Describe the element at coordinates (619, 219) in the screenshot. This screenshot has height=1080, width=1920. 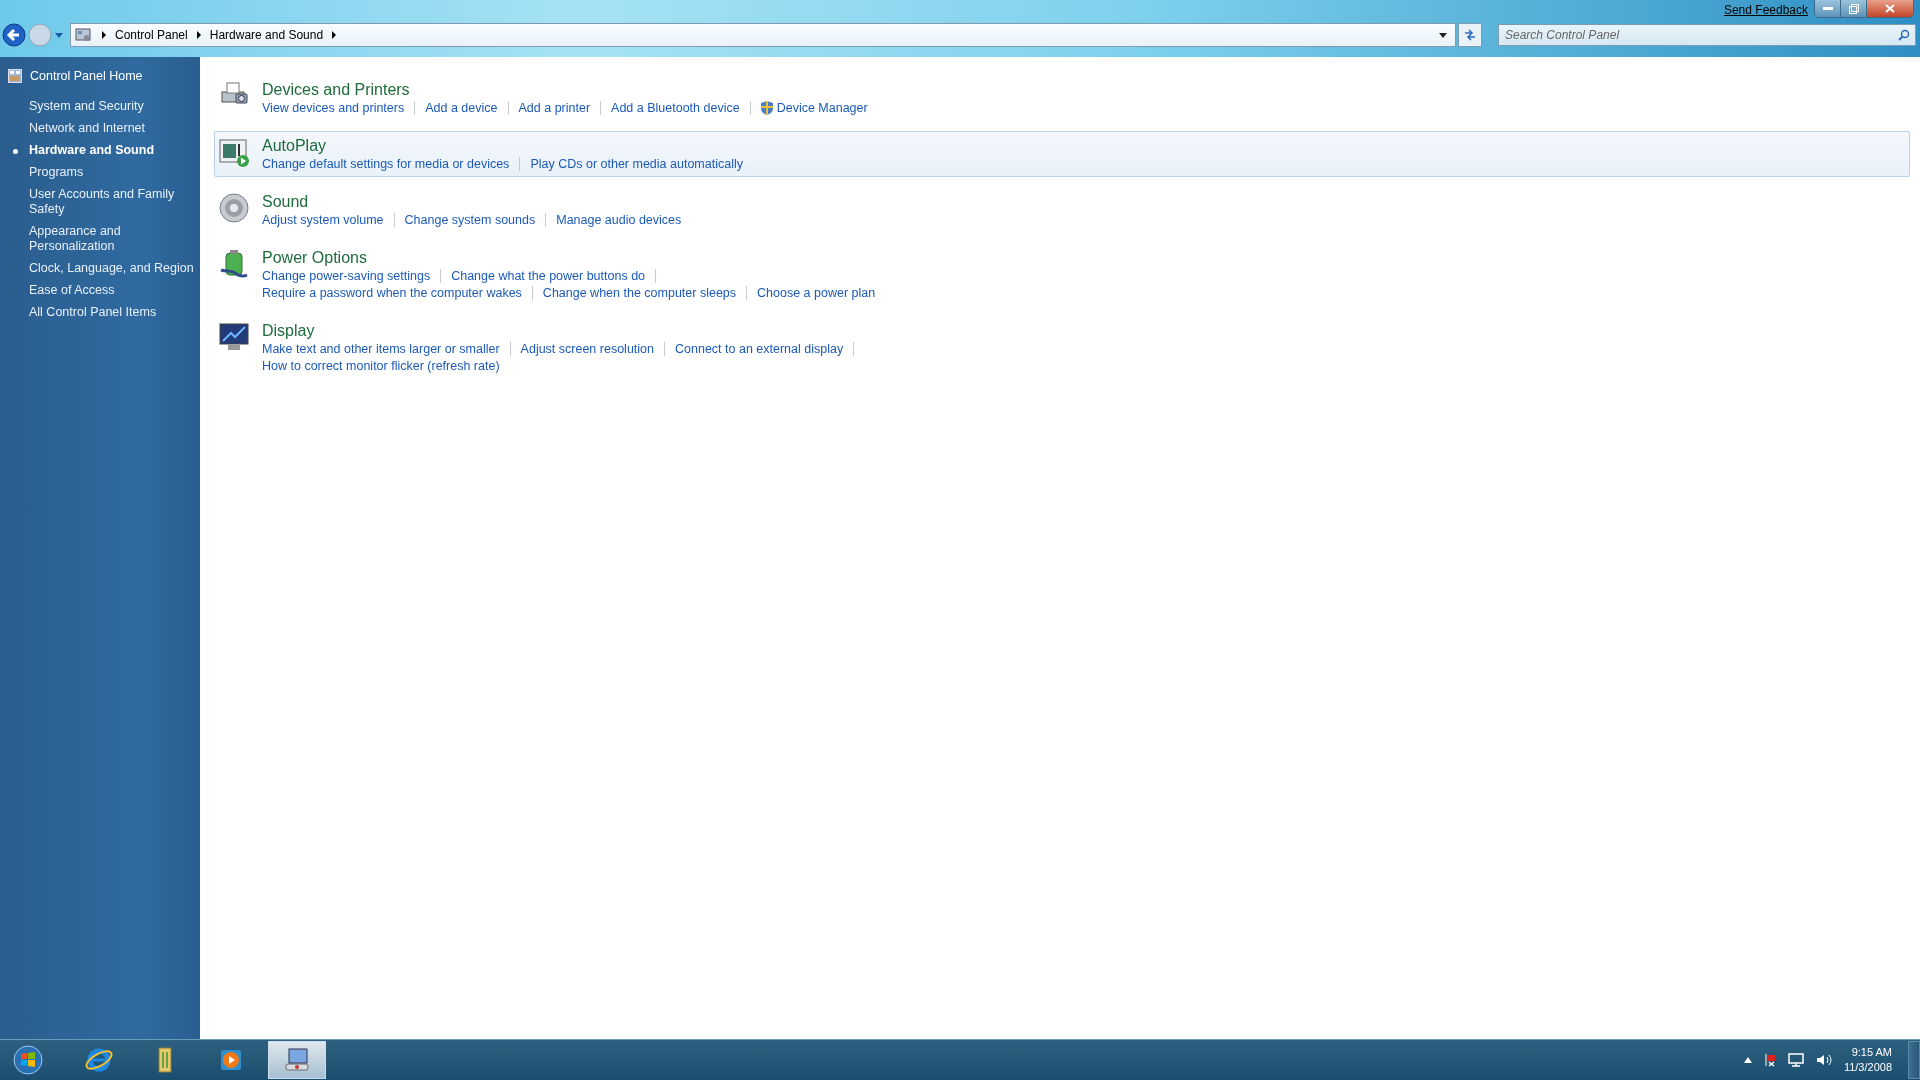
I see `task-link: Manage audio devices` at that location.